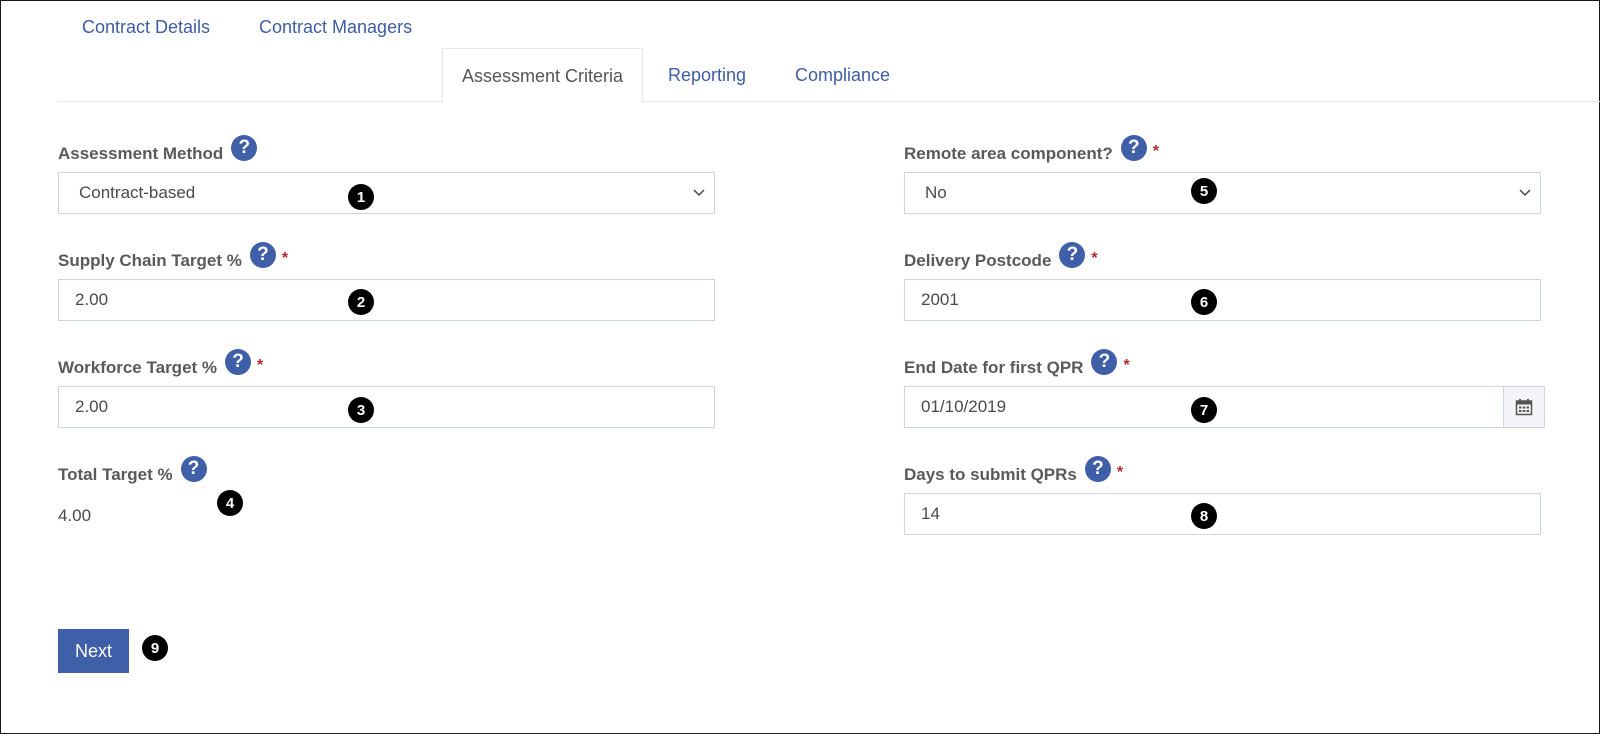 This screenshot has height=734, width=1600. What do you see at coordinates (115, 474) in the screenshot?
I see `total-target-label-text: Total Target %` at bounding box center [115, 474].